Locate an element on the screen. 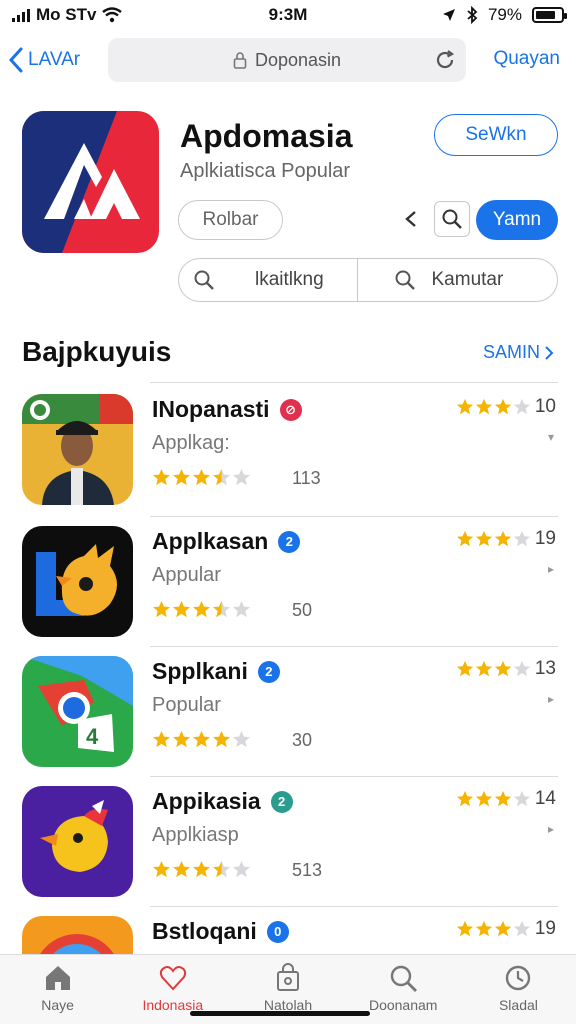  reload-icon is located at coordinates (445, 60).